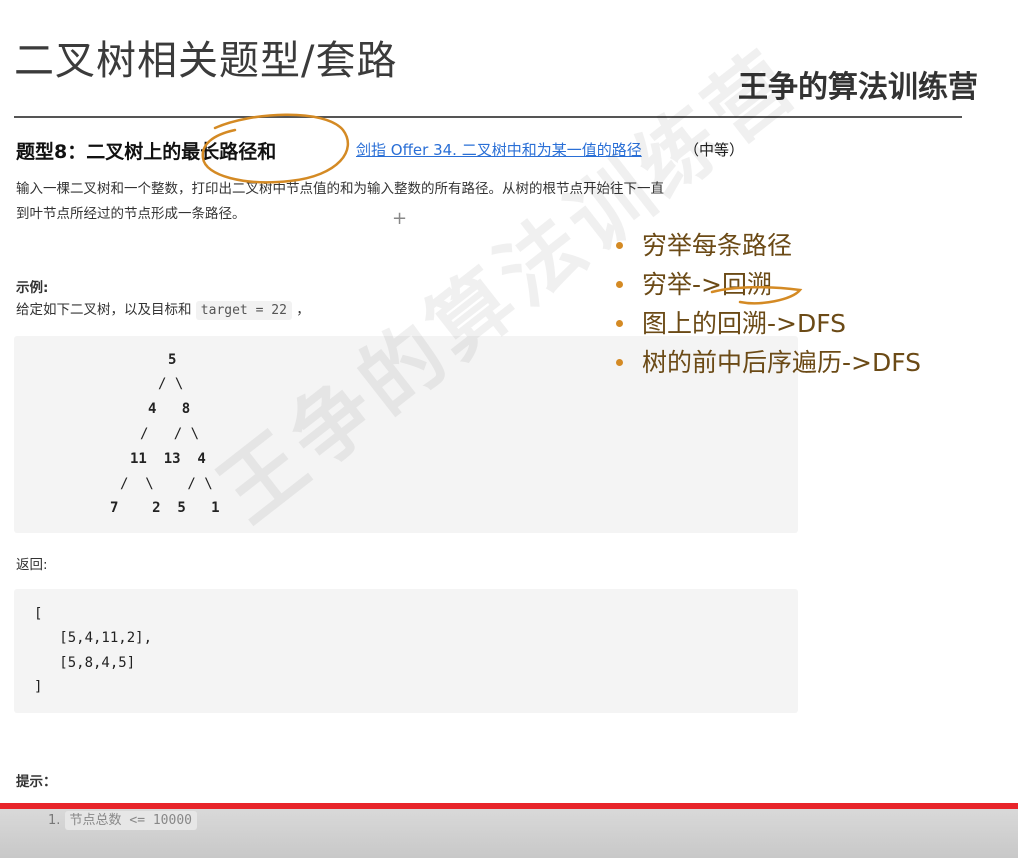 The width and height of the screenshot is (1018, 858). What do you see at coordinates (54, 820) in the screenshot?
I see `hint-item-number: 1.` at bounding box center [54, 820].